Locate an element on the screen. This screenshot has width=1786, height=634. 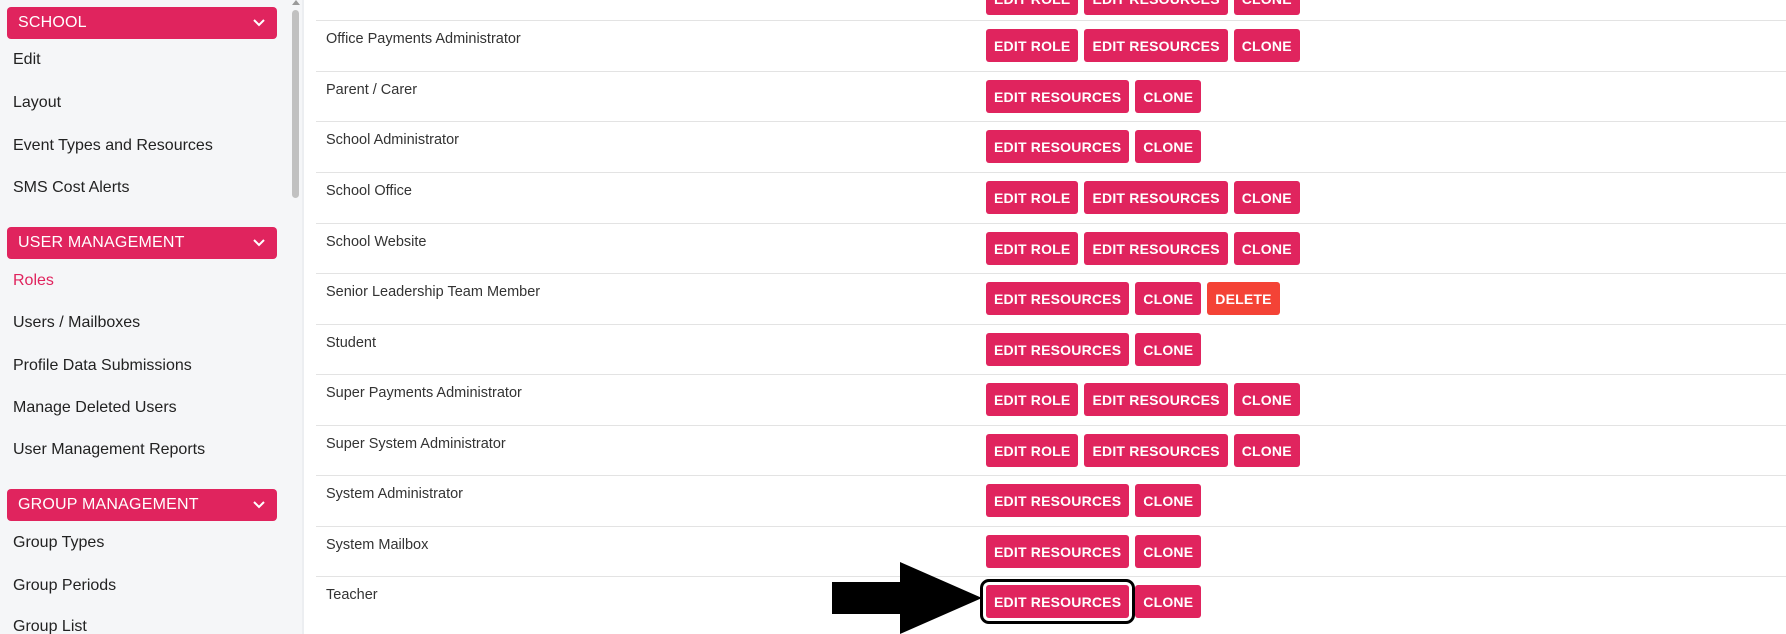
scroll-thumb is located at coordinates (295, 104).